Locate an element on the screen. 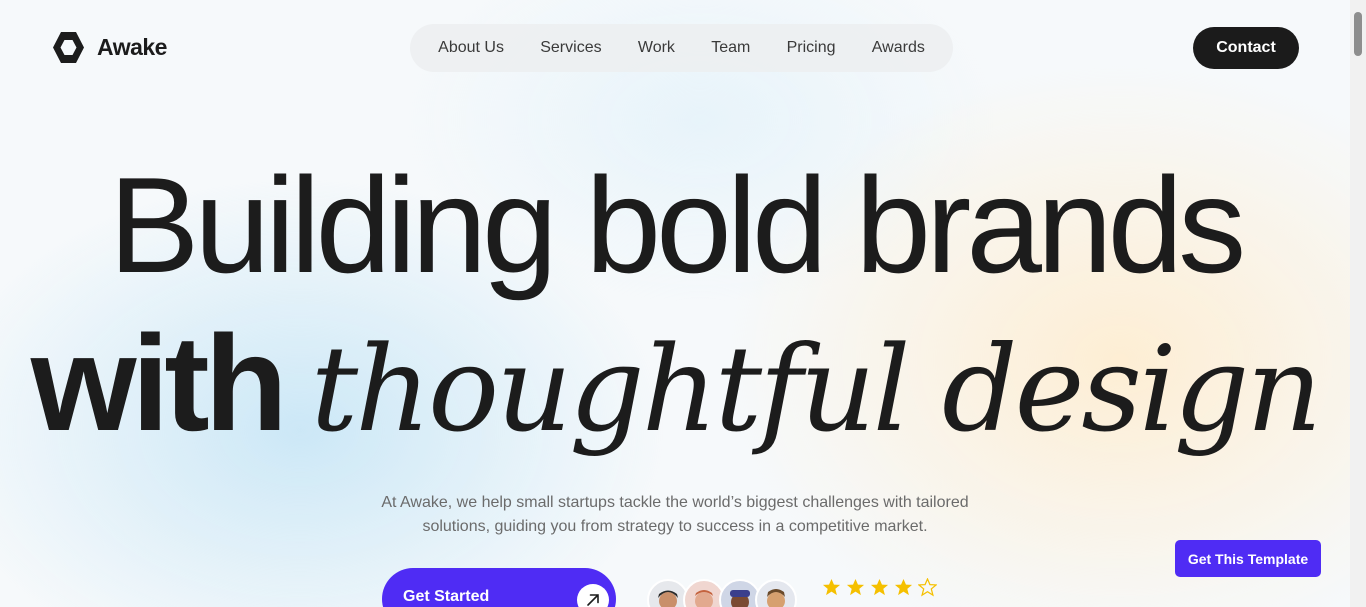  hero-headline-plain: with is located at coordinates (159, 383).